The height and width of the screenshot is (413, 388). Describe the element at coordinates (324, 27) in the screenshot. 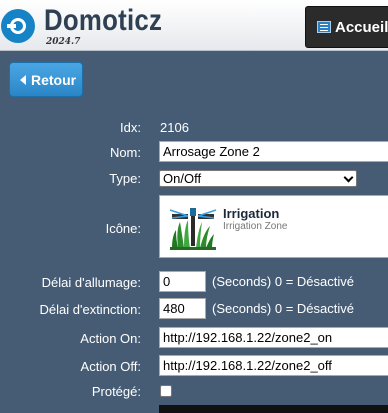

I see `dashboard-icon` at that location.